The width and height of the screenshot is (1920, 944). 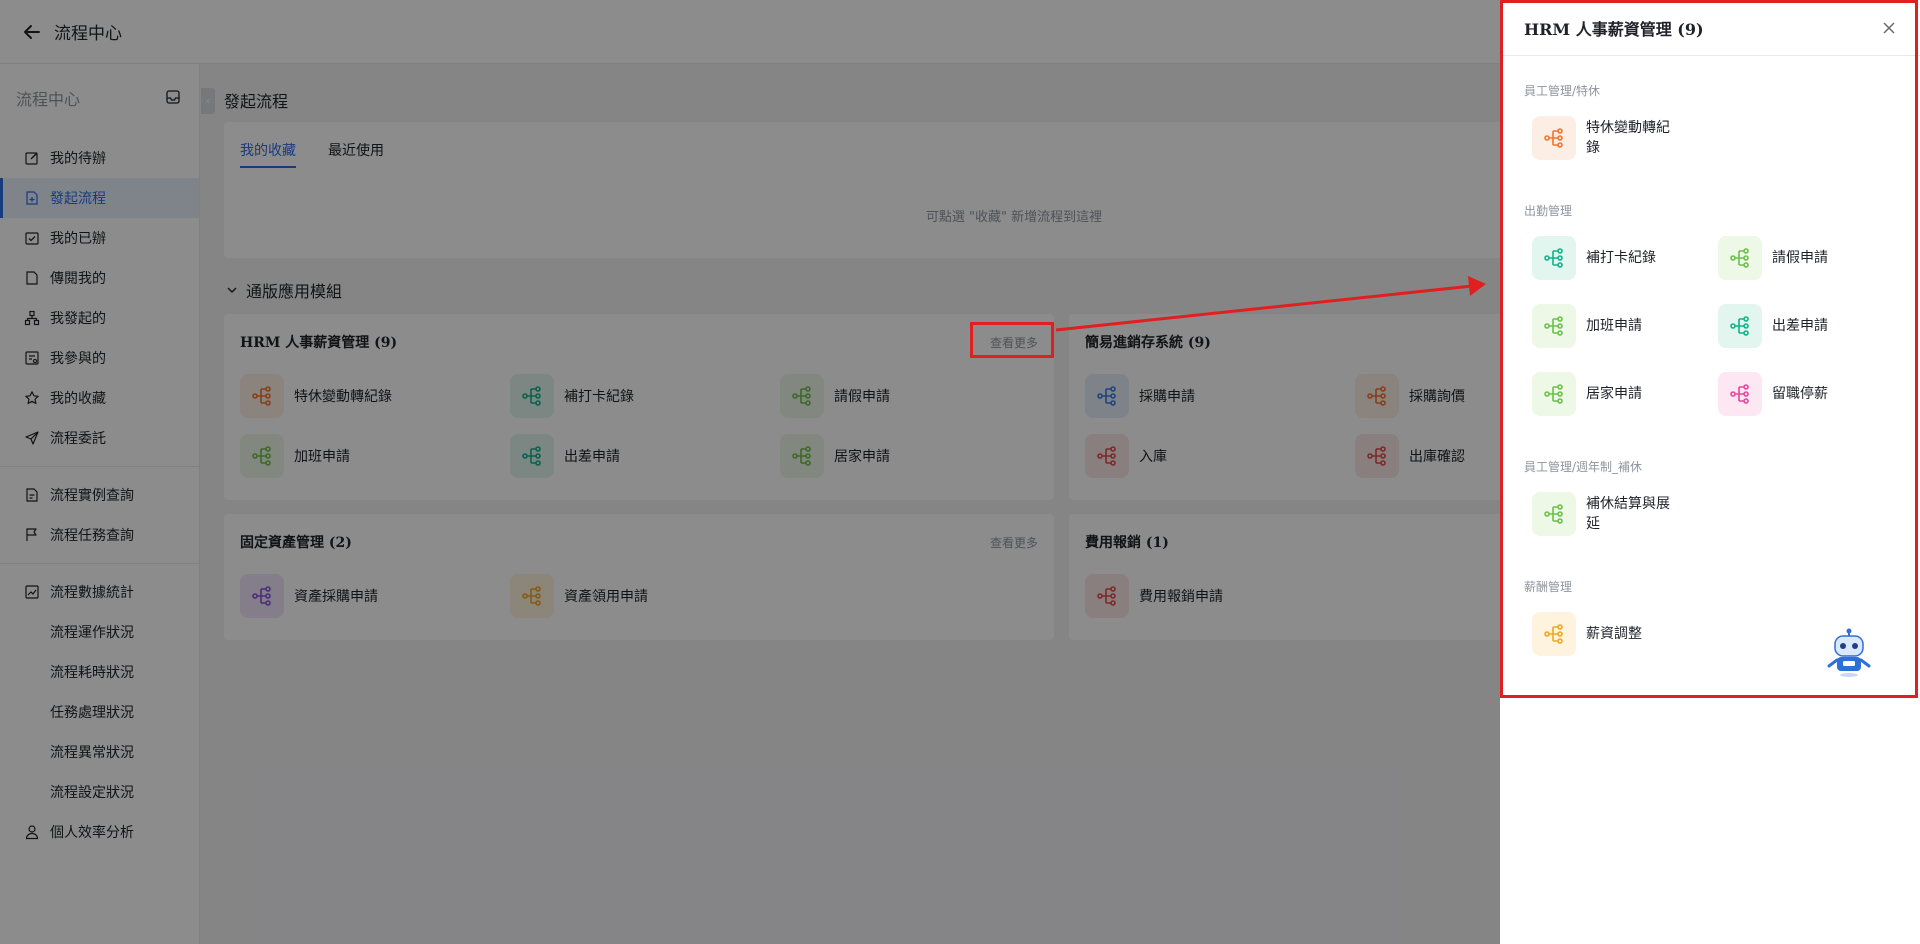 What do you see at coordinates (1012, 340) in the screenshot?
I see `annotation-highlight-view-more` at bounding box center [1012, 340].